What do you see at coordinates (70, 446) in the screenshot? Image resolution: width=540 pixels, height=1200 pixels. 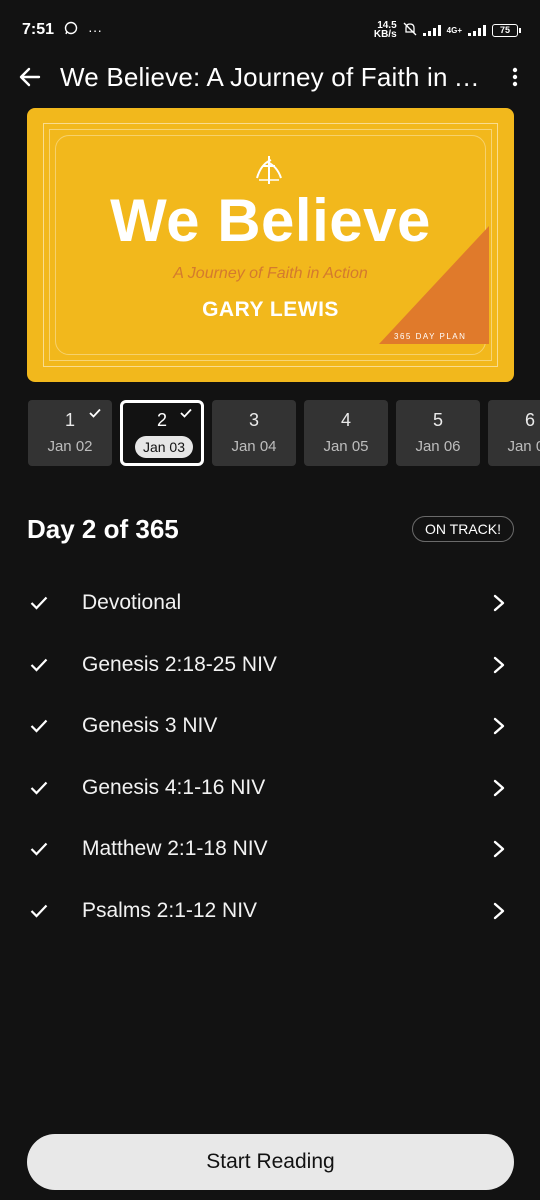 I see `day-date: Jan 02` at bounding box center [70, 446].